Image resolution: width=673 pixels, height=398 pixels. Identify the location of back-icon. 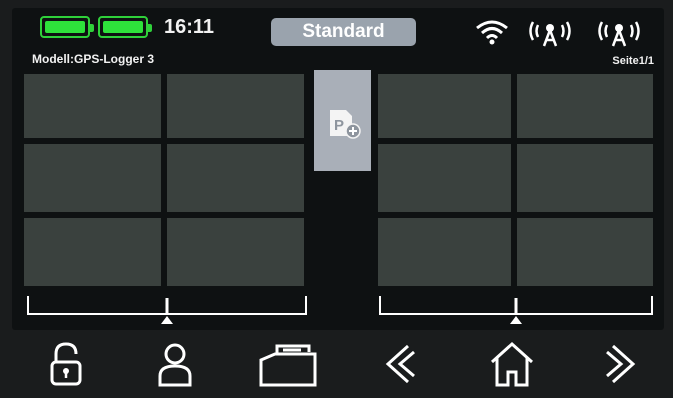
(400, 364).